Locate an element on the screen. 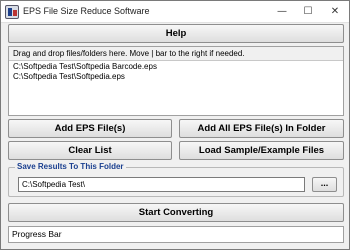 The height and width of the screenshot is (250, 350). help-button: Help is located at coordinates (176, 33).